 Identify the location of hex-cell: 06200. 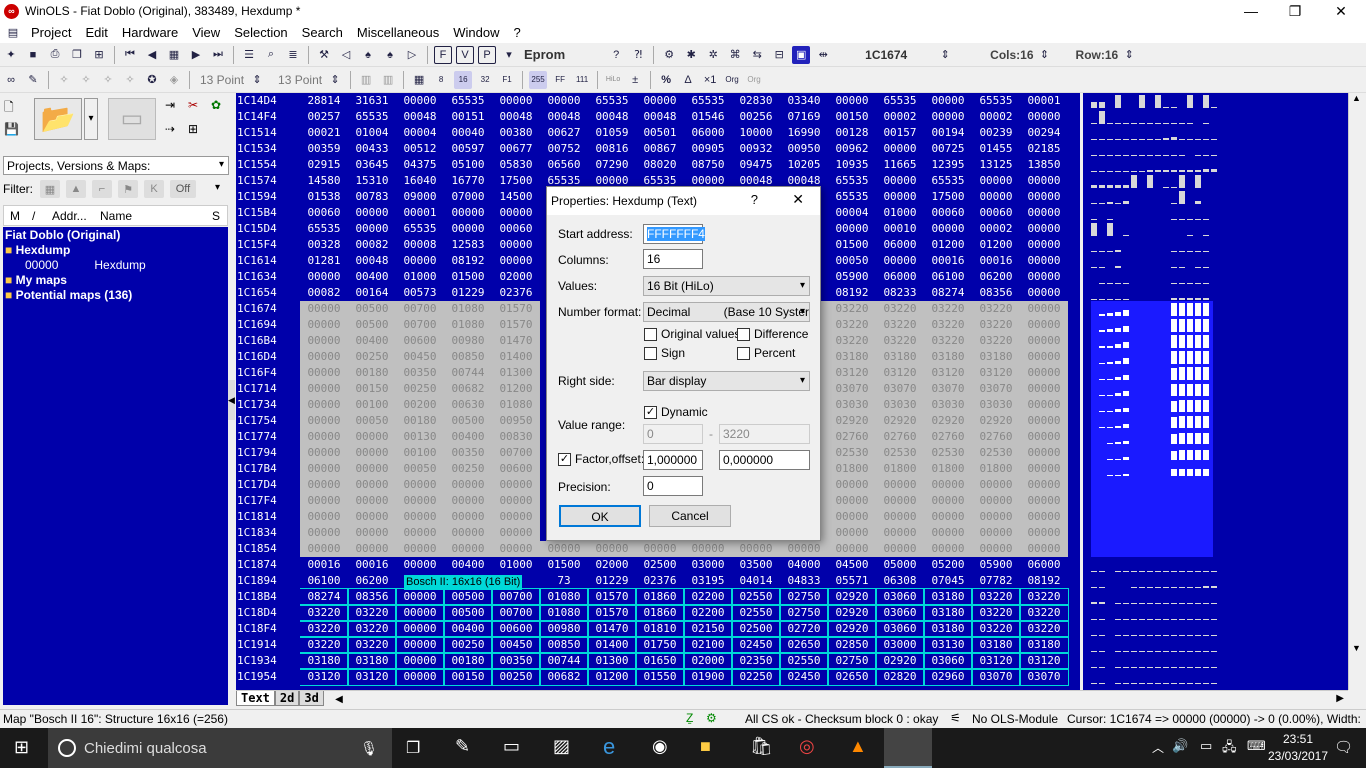
(372, 581).